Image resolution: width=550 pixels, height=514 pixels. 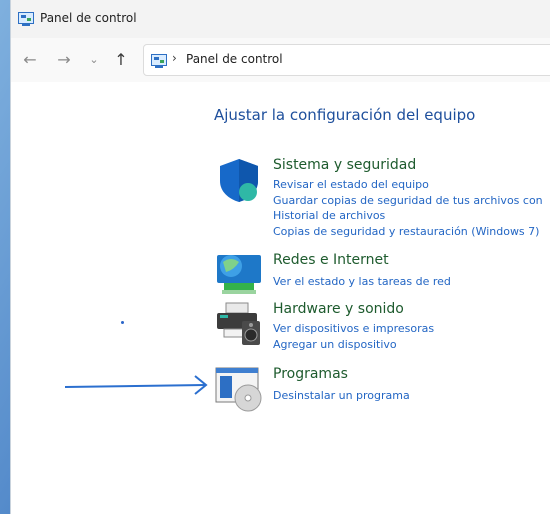 What do you see at coordinates (88, 18) in the screenshot?
I see `window-title: Panel de control` at bounding box center [88, 18].